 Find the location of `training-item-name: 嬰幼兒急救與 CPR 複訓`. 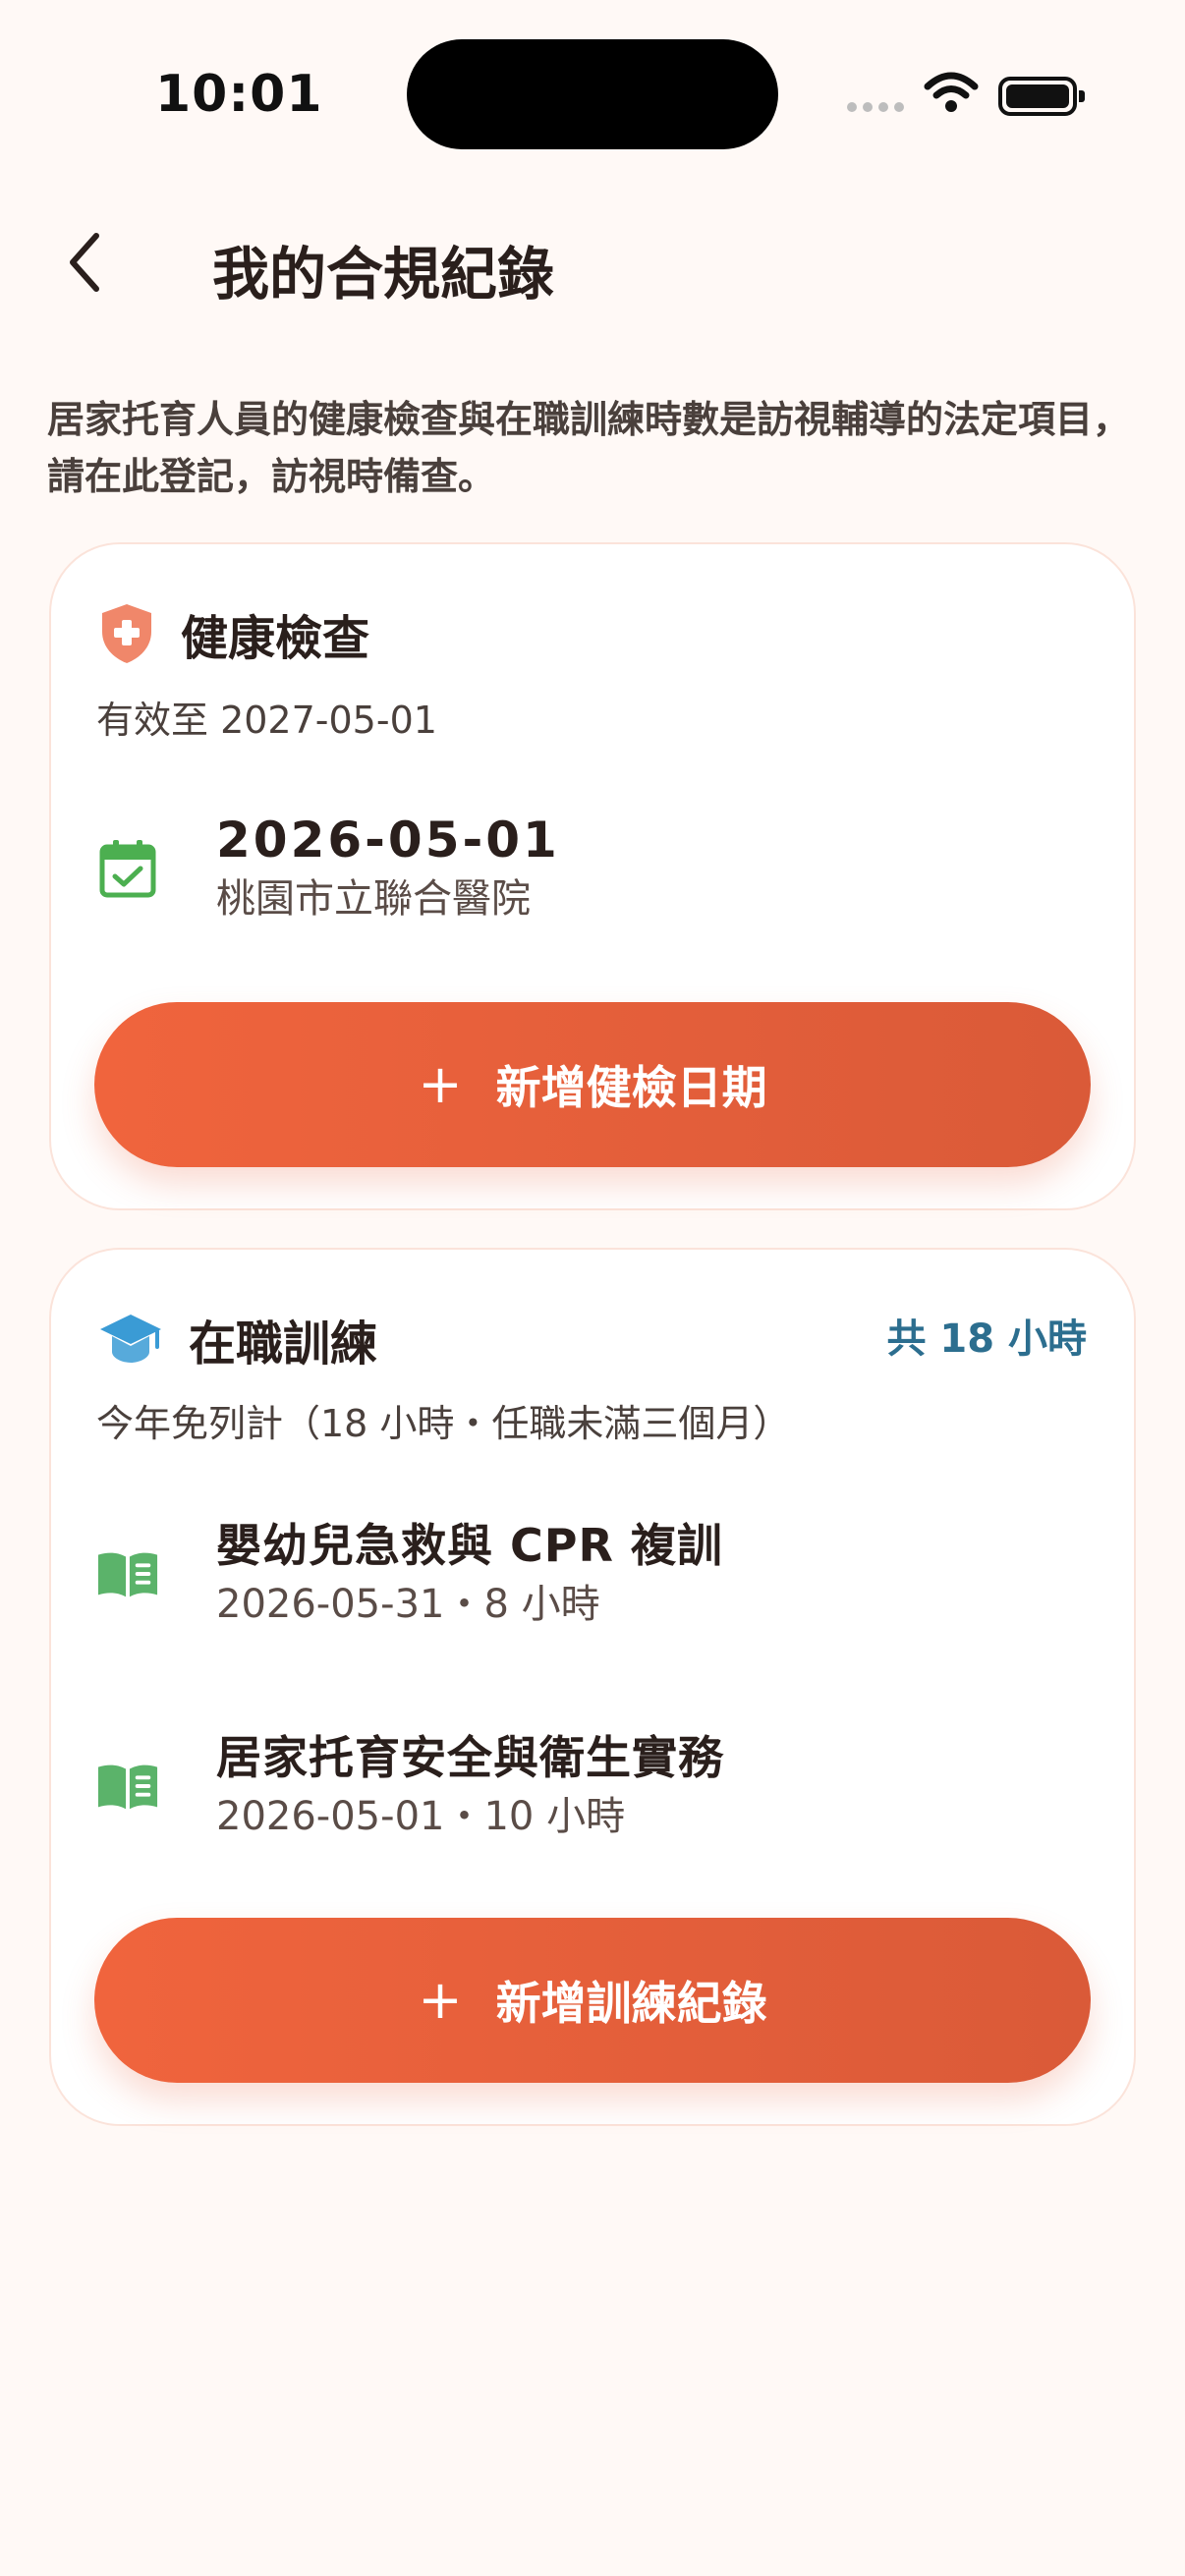

training-item-name: 嬰幼兒急救與 CPR 複訓 is located at coordinates (470, 1545).